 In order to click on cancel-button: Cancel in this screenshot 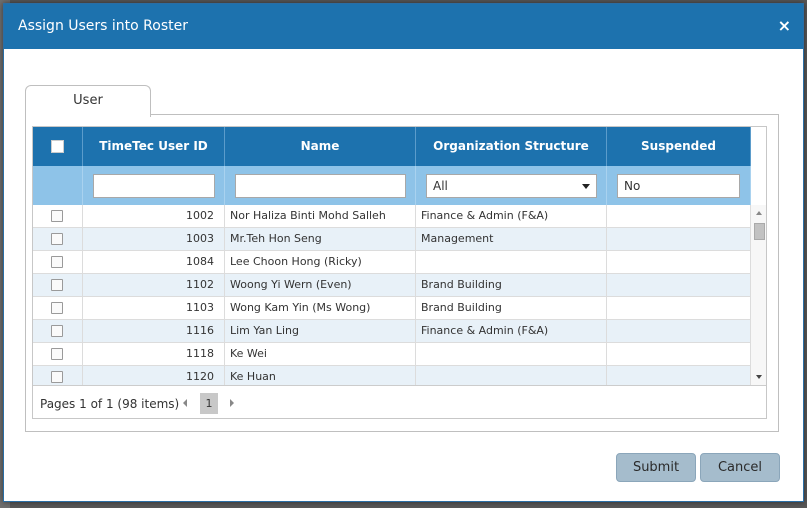, I will do `click(740, 467)`.